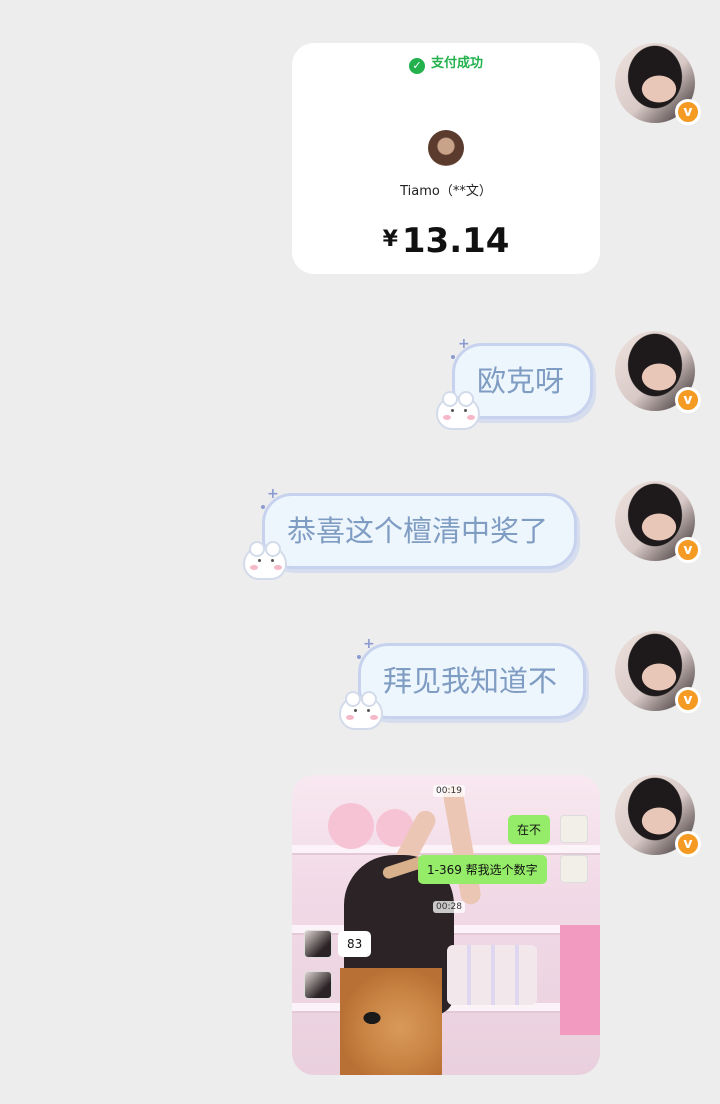  What do you see at coordinates (449, 791) in the screenshot?
I see `time-label: 00:19` at bounding box center [449, 791].